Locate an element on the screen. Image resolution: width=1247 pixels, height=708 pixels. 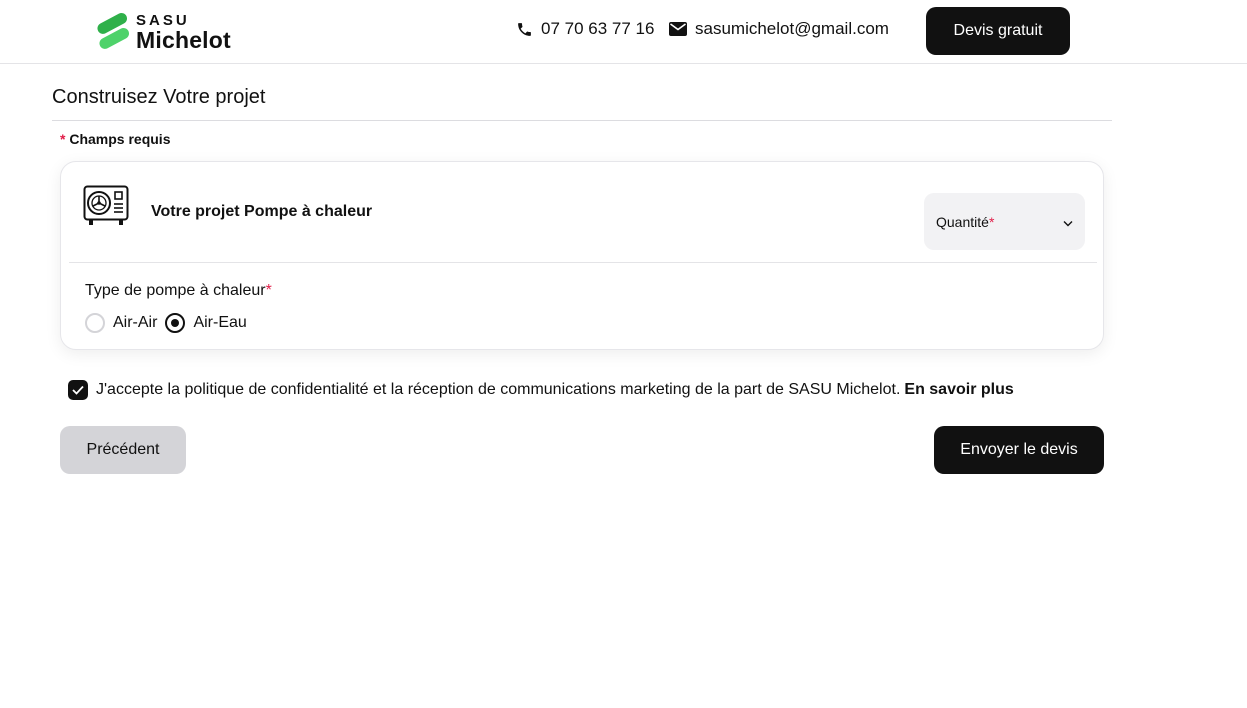
logo-small-text: SASU is located at coordinates (163, 20).